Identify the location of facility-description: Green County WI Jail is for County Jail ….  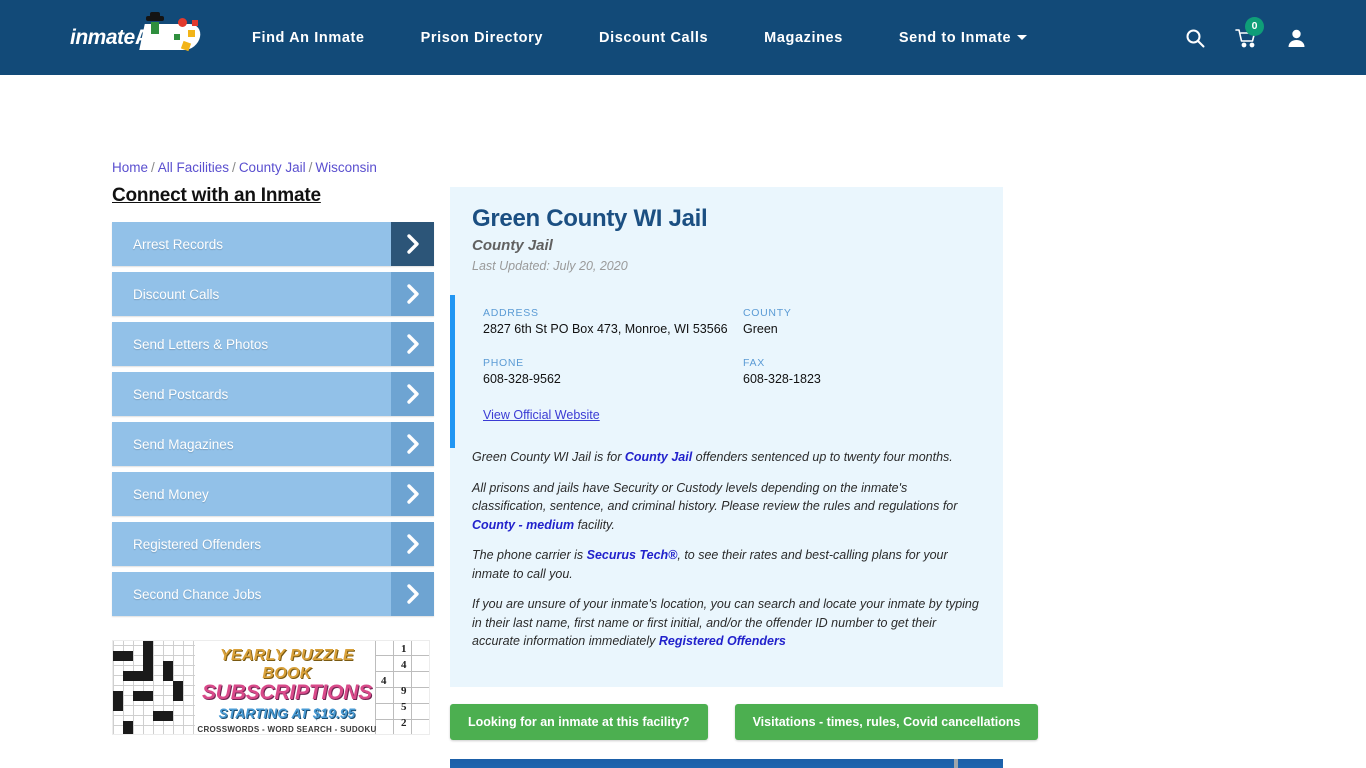
(726, 566).